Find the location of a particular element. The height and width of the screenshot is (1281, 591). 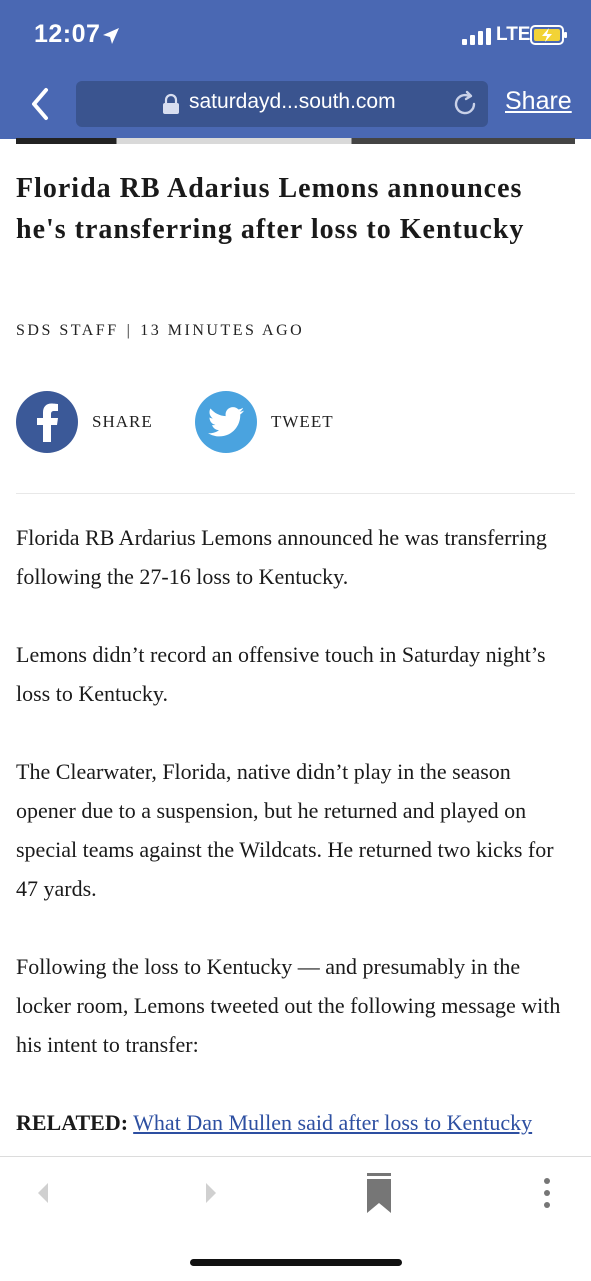

more-options-icon is located at coordinates (547, 1193).